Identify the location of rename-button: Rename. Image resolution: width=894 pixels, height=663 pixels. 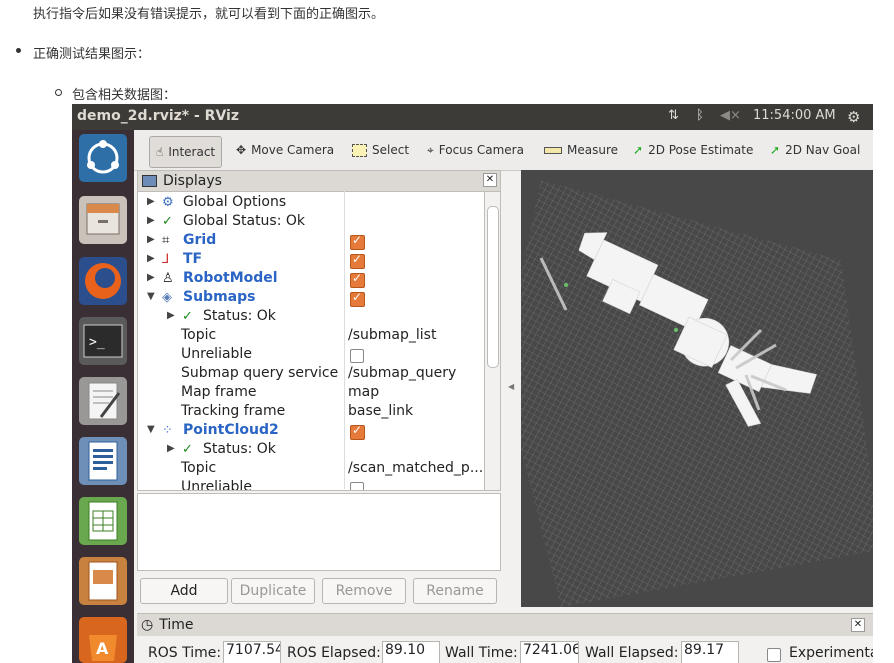
(455, 591).